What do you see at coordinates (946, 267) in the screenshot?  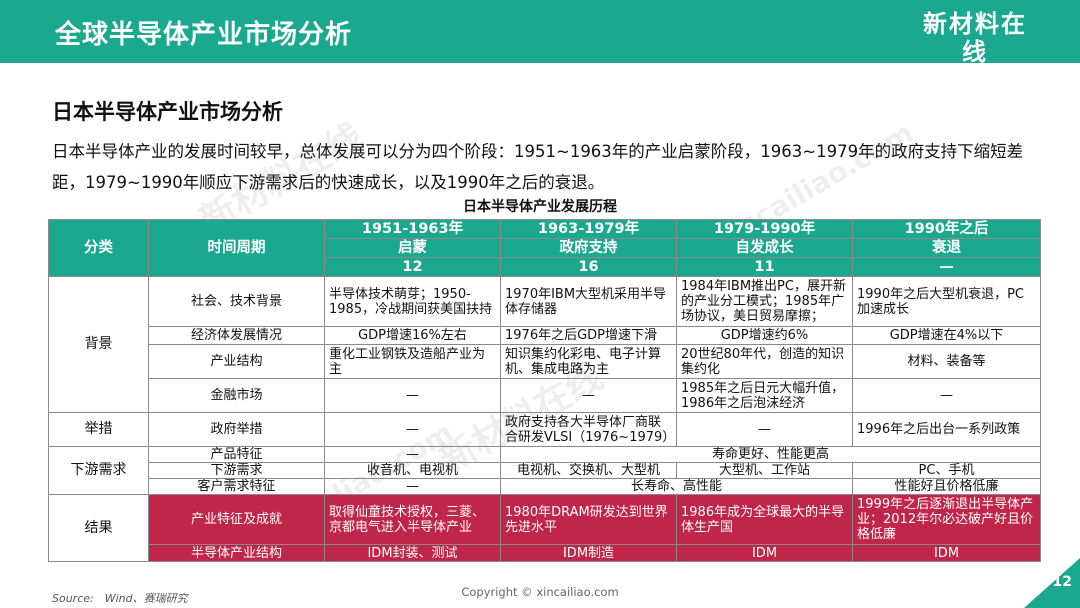 I see `stage-duration: —` at bounding box center [946, 267].